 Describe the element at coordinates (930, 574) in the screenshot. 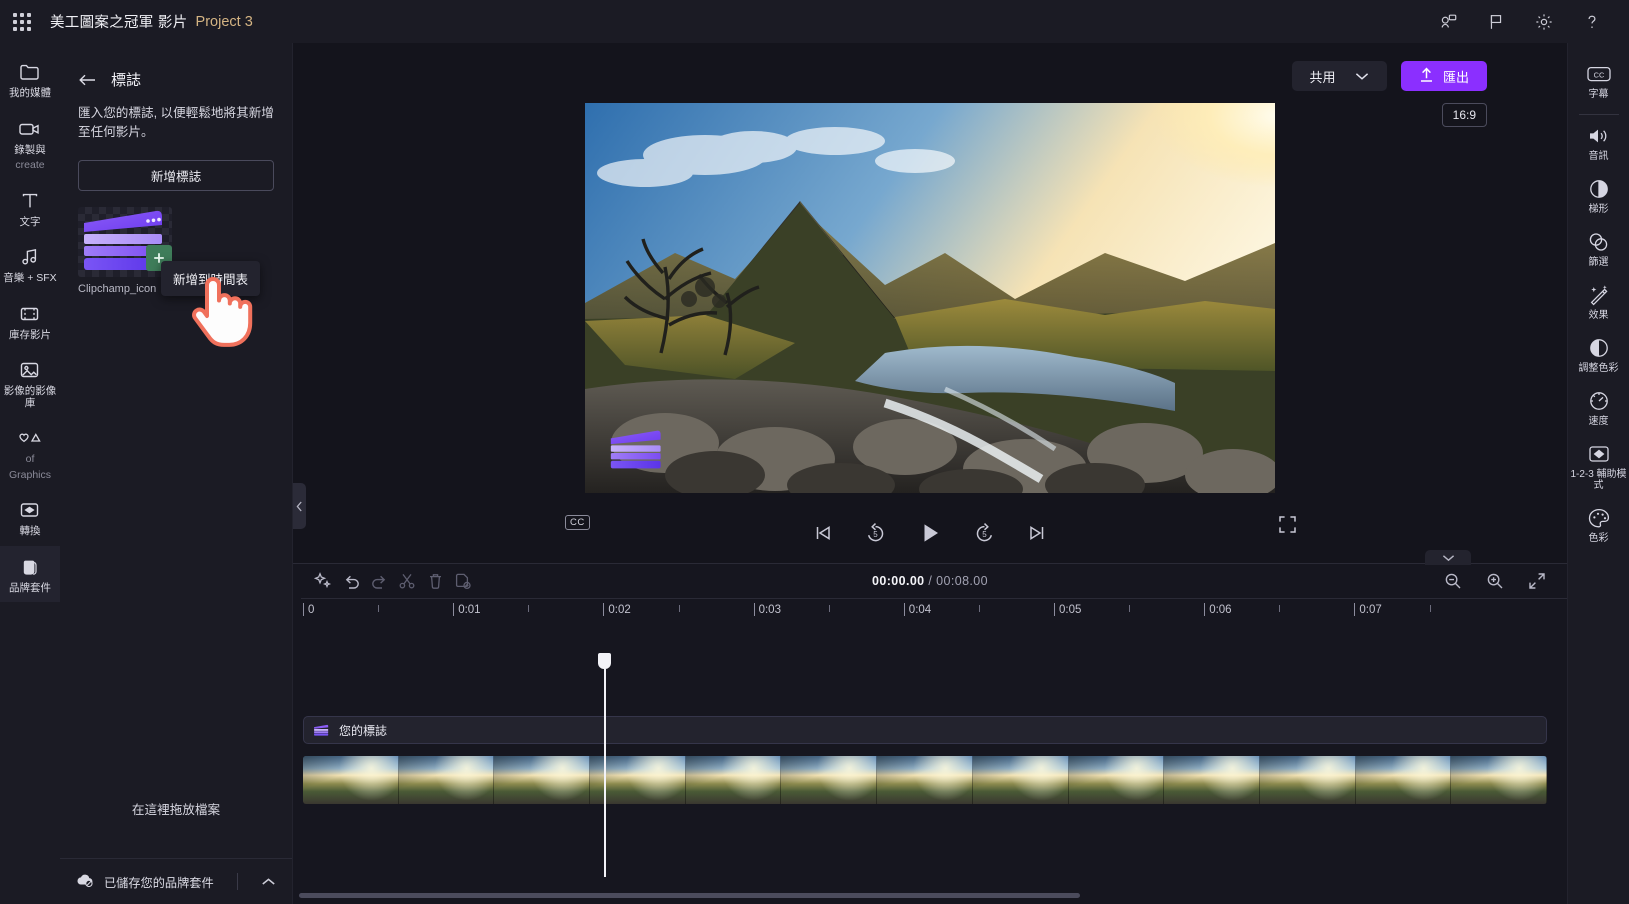

I see `timeline-toolbar: 00:00.00 / 00:08.00` at that location.